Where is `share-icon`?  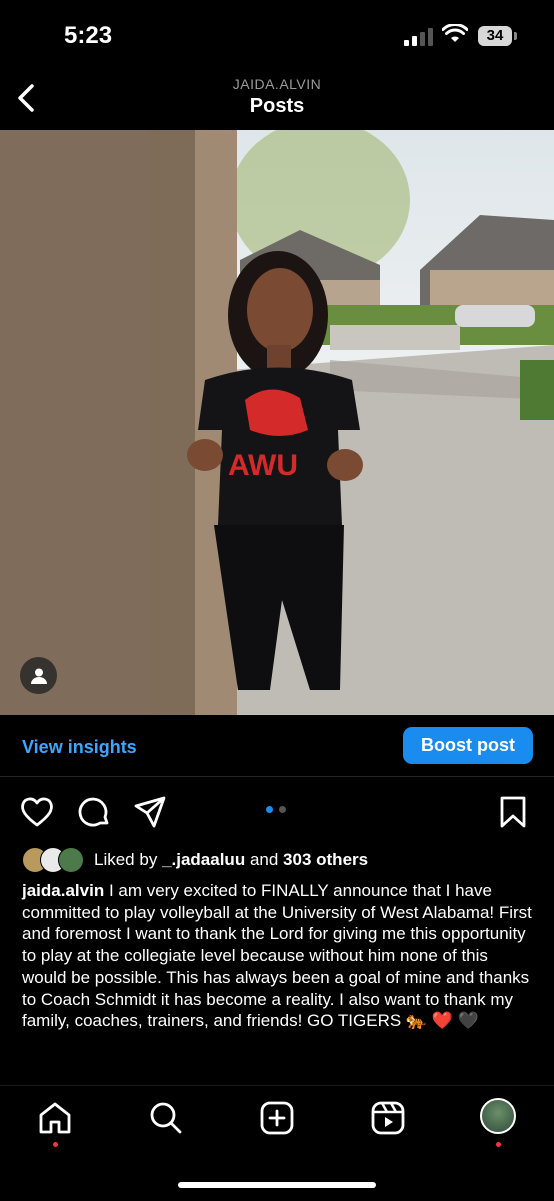 share-icon is located at coordinates (150, 812).